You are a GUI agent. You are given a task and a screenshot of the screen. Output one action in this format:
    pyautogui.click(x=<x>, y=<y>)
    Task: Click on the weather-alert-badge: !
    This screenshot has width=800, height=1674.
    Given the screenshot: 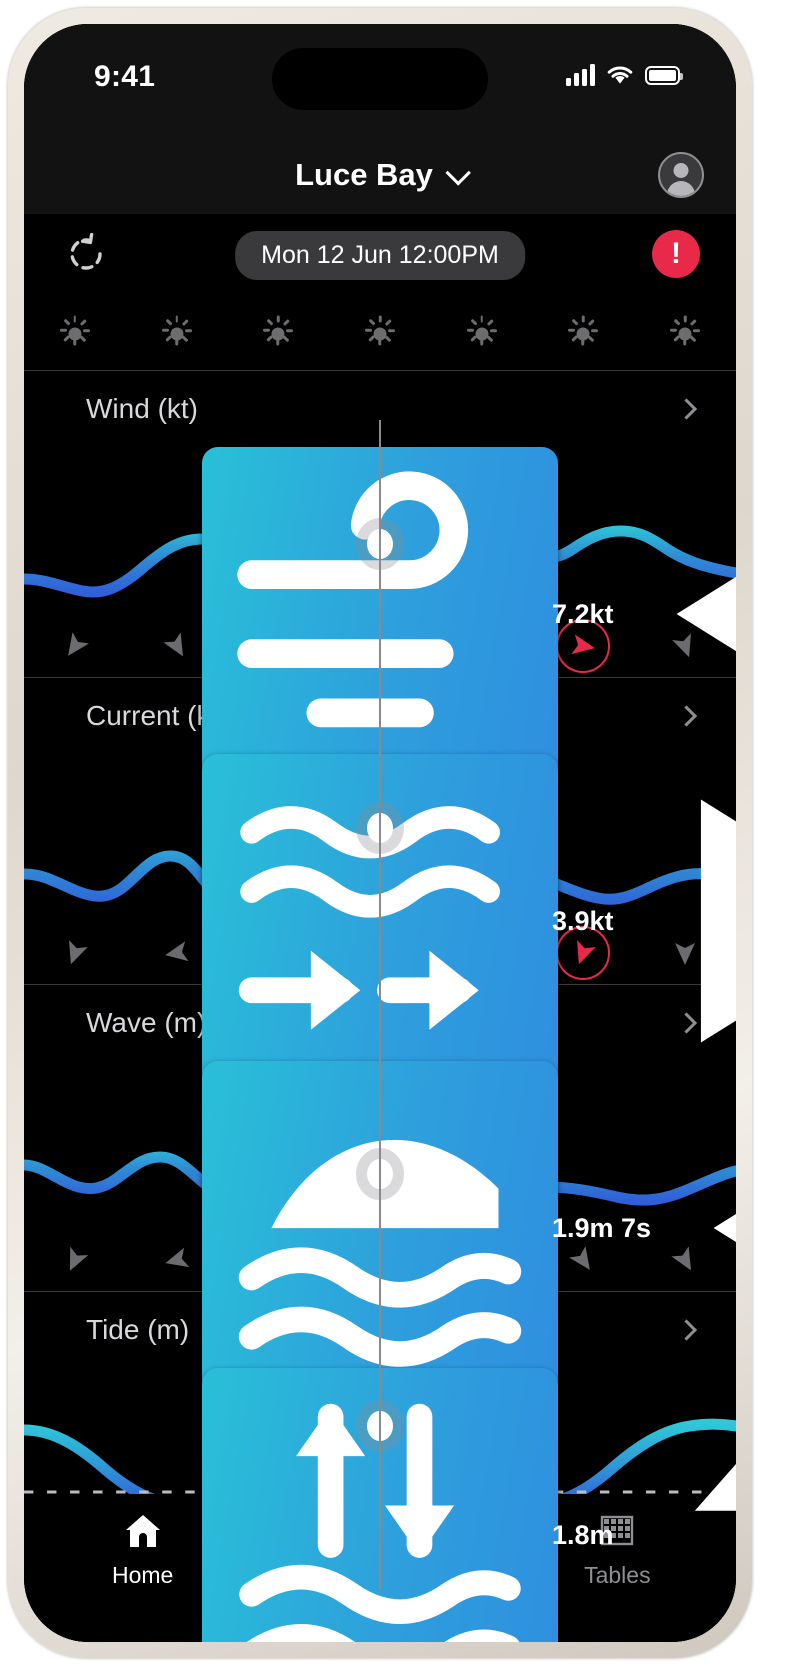 What is the action you would take?
    pyautogui.click(x=676, y=254)
    